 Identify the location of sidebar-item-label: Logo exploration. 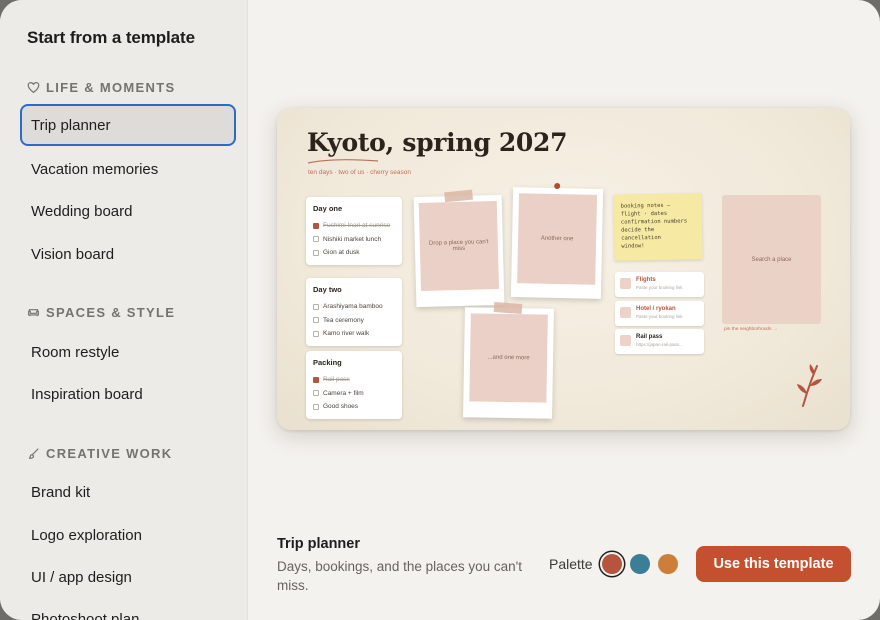
(86, 535).